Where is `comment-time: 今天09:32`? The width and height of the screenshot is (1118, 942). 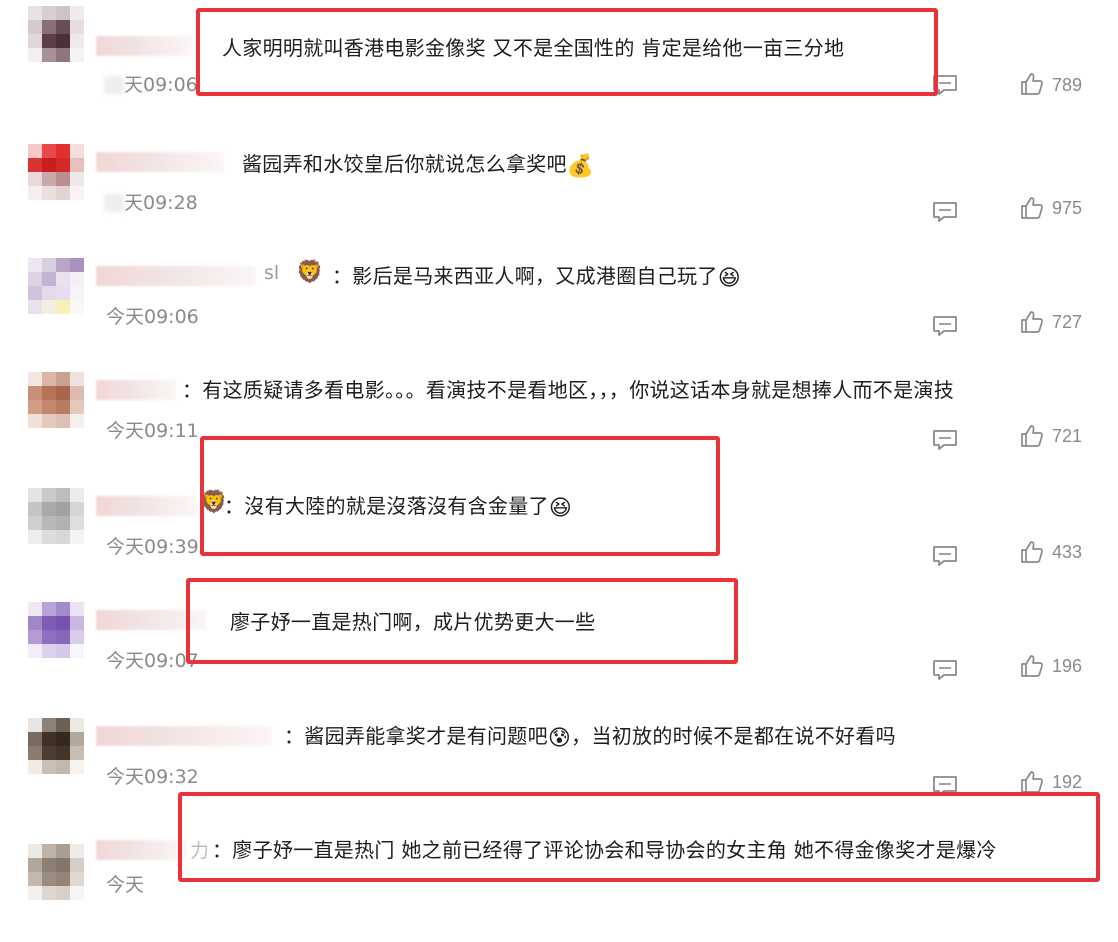
comment-time: 今天09:32 is located at coordinates (153, 775).